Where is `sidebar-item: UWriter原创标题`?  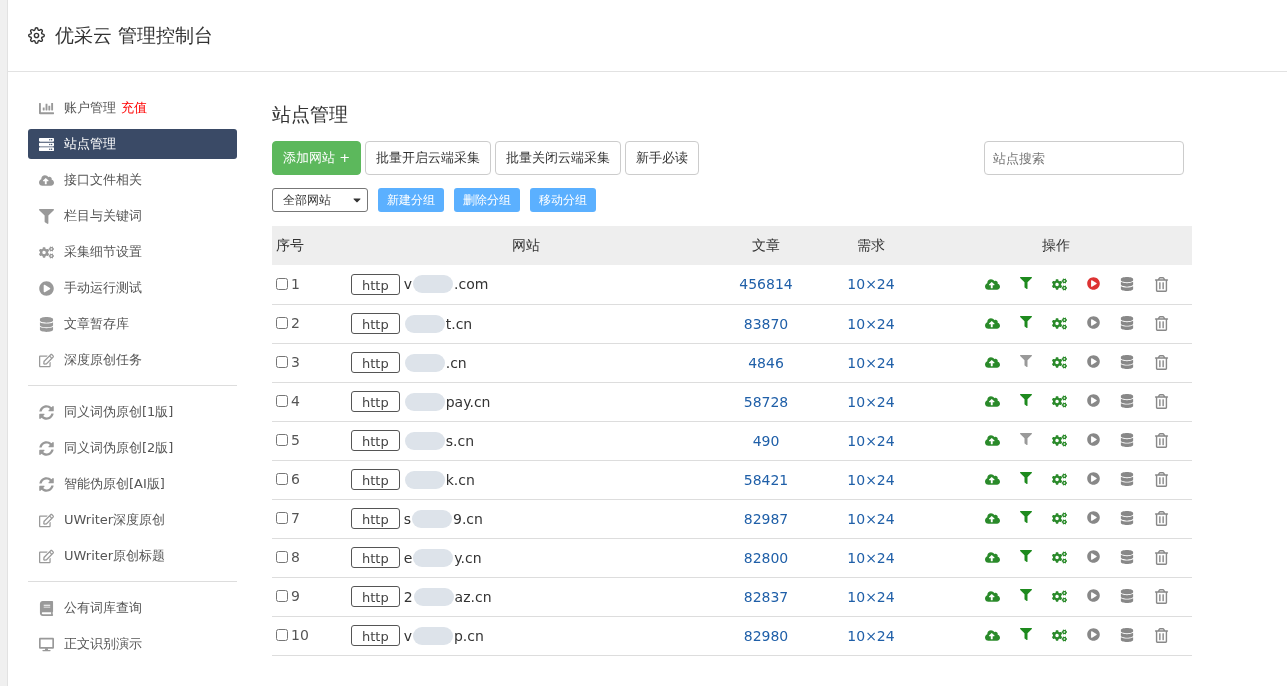
sidebar-item: UWriter原创标题 is located at coordinates (132, 556).